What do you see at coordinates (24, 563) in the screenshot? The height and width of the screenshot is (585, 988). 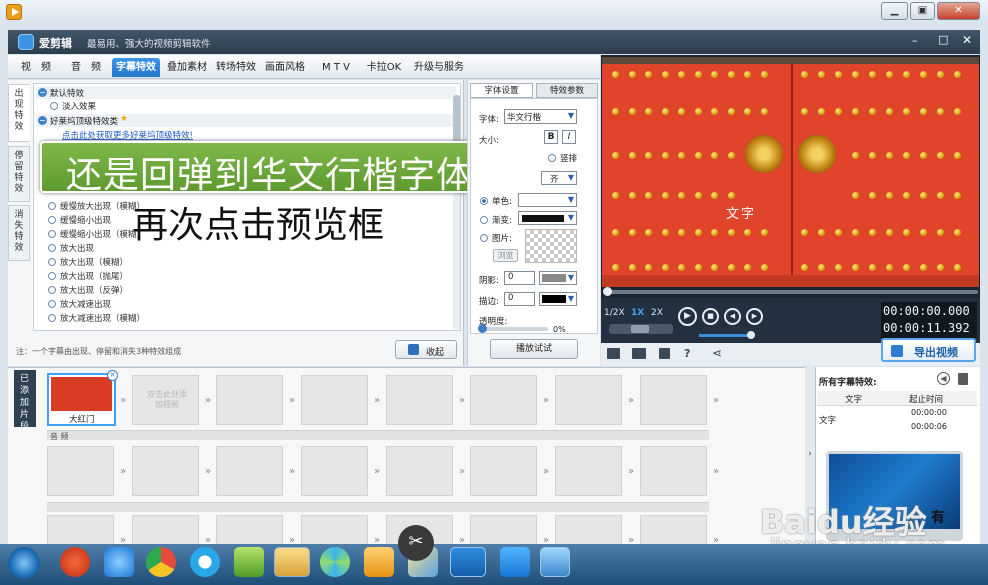 I see `start-orb-icon` at bounding box center [24, 563].